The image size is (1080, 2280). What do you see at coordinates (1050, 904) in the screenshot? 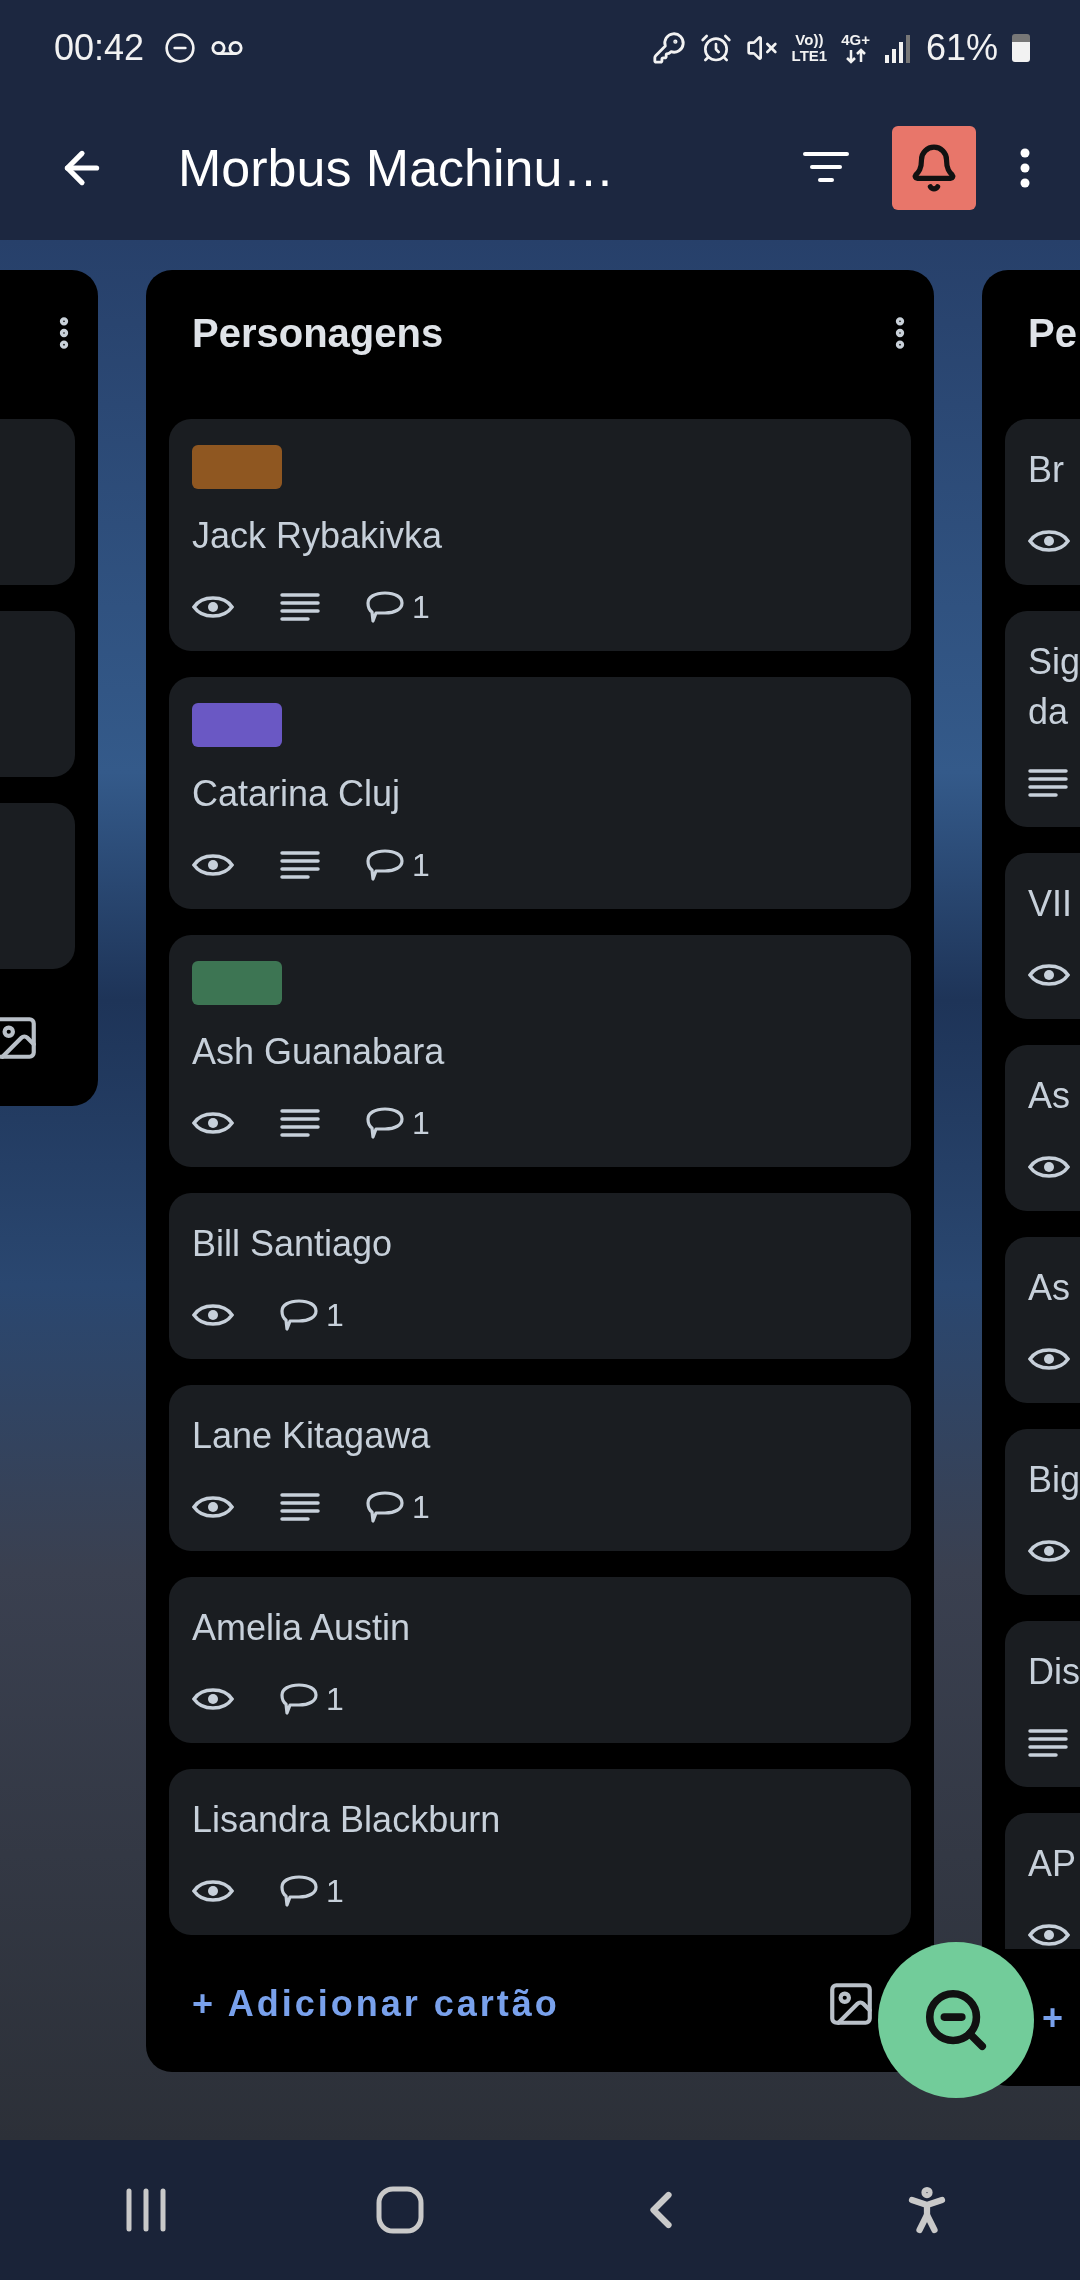
I see `card-title: VII` at bounding box center [1050, 904].